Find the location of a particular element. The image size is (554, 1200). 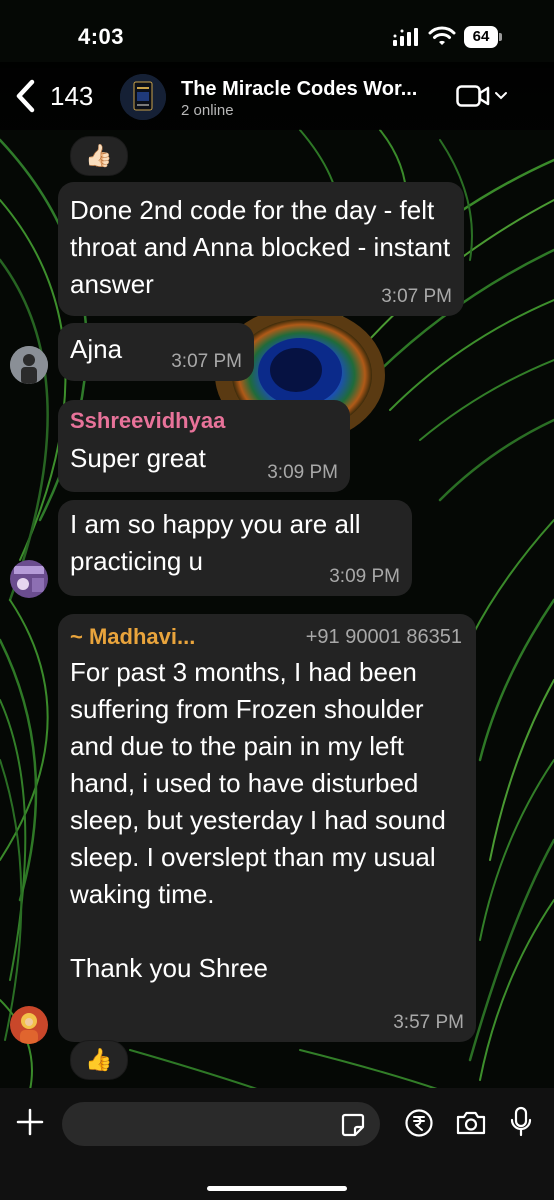

sticker-button is located at coordinates (353, 1127).